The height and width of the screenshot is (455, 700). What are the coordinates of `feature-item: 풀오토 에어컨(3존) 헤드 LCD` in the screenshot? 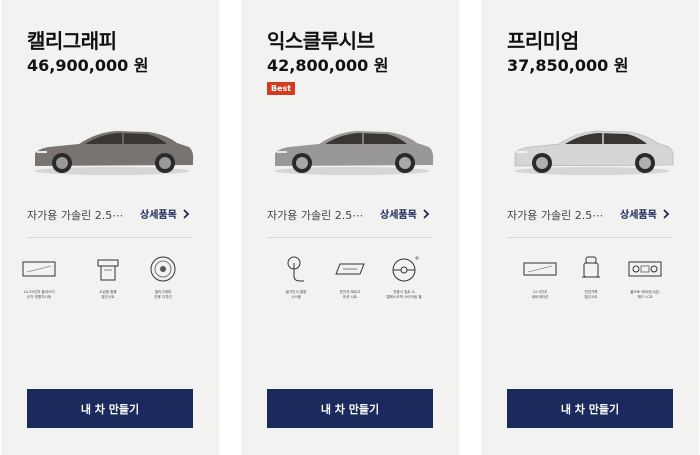 It's located at (645, 277).